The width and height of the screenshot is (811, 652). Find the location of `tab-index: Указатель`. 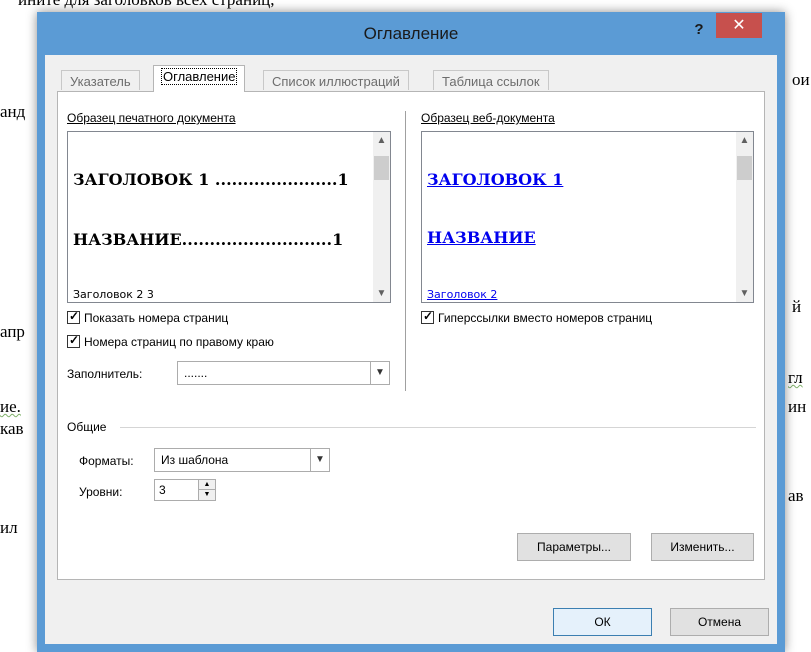

tab-index: Указатель is located at coordinates (100, 80).